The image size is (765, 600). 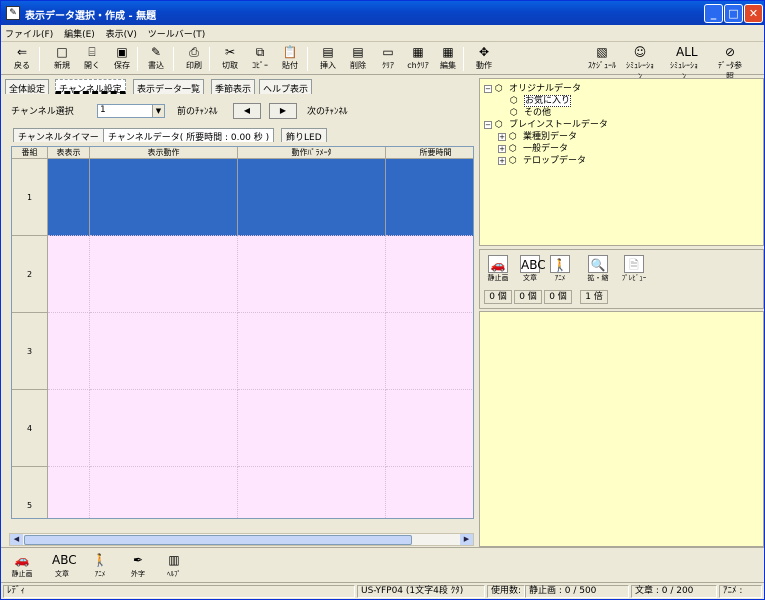 What do you see at coordinates (598, 271) in the screenshot?
I see `content-button-zoom: 🔍 拡・縮` at bounding box center [598, 271].